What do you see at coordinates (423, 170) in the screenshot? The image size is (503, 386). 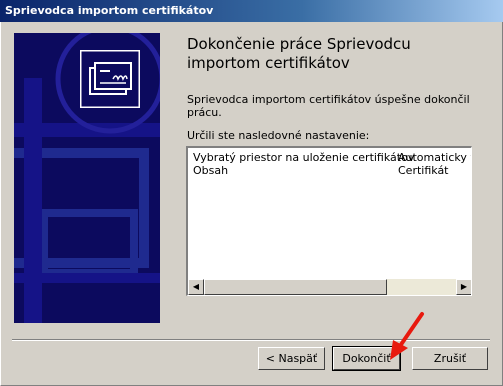 I see `setting-value: Certifikát` at bounding box center [423, 170].